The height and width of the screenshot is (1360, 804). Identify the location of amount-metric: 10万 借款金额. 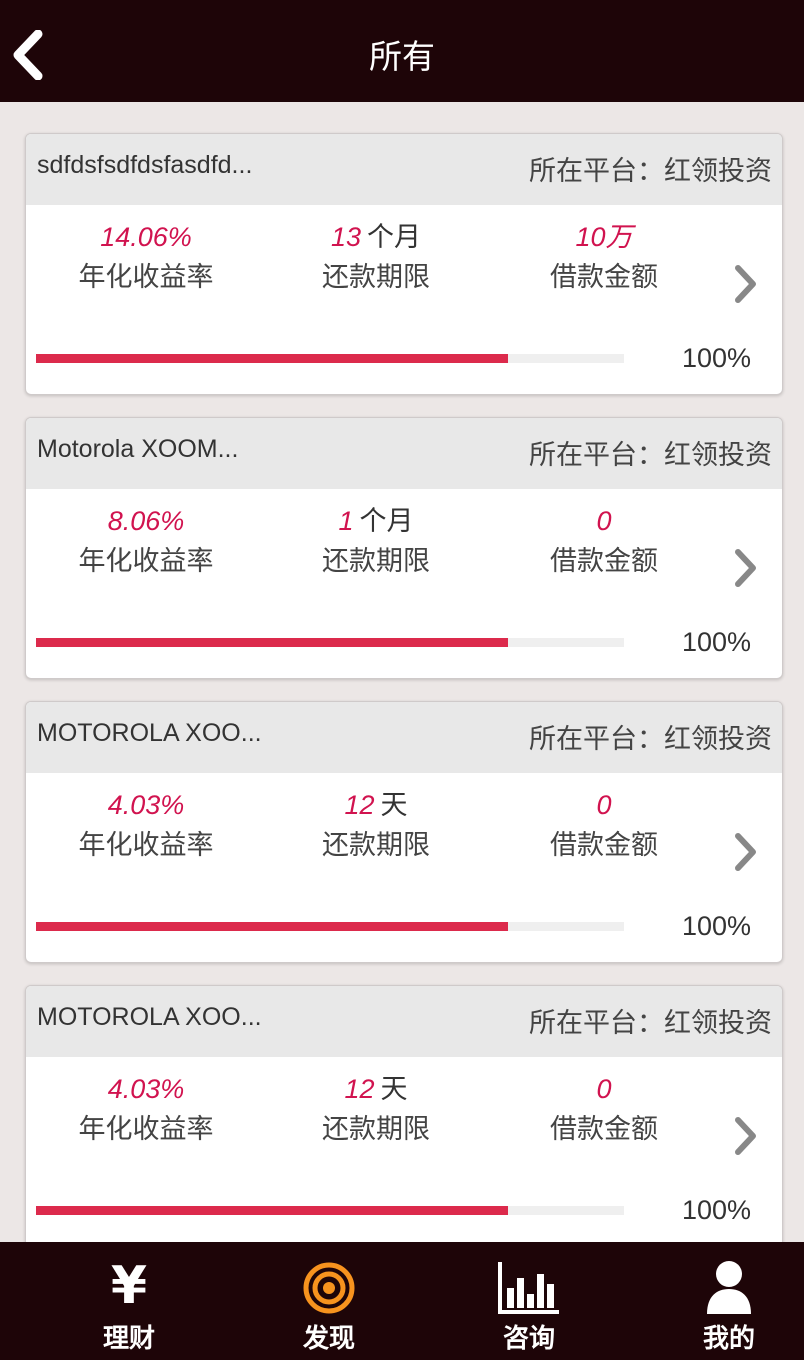
(604, 258).